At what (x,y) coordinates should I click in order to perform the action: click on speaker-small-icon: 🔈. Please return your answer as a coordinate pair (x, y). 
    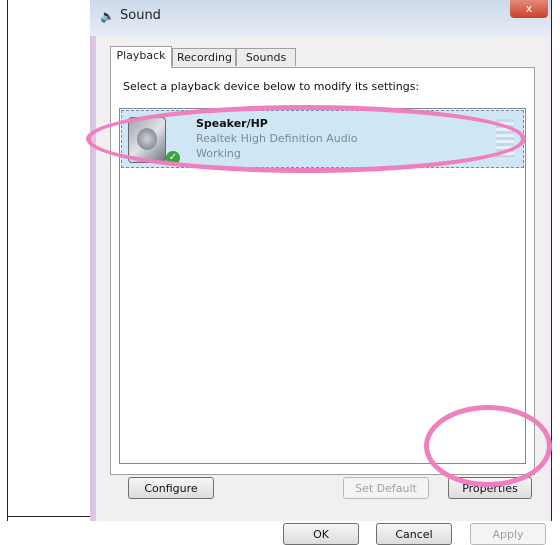
    Looking at the image, I should click on (107, 16).